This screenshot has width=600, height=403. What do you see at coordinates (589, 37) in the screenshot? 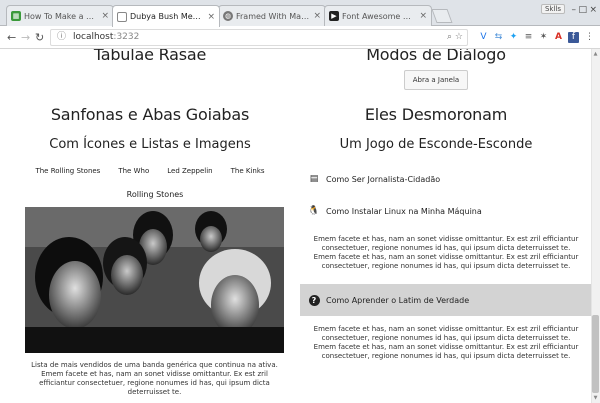
I see `menu-icon: ⋮` at bounding box center [589, 37].